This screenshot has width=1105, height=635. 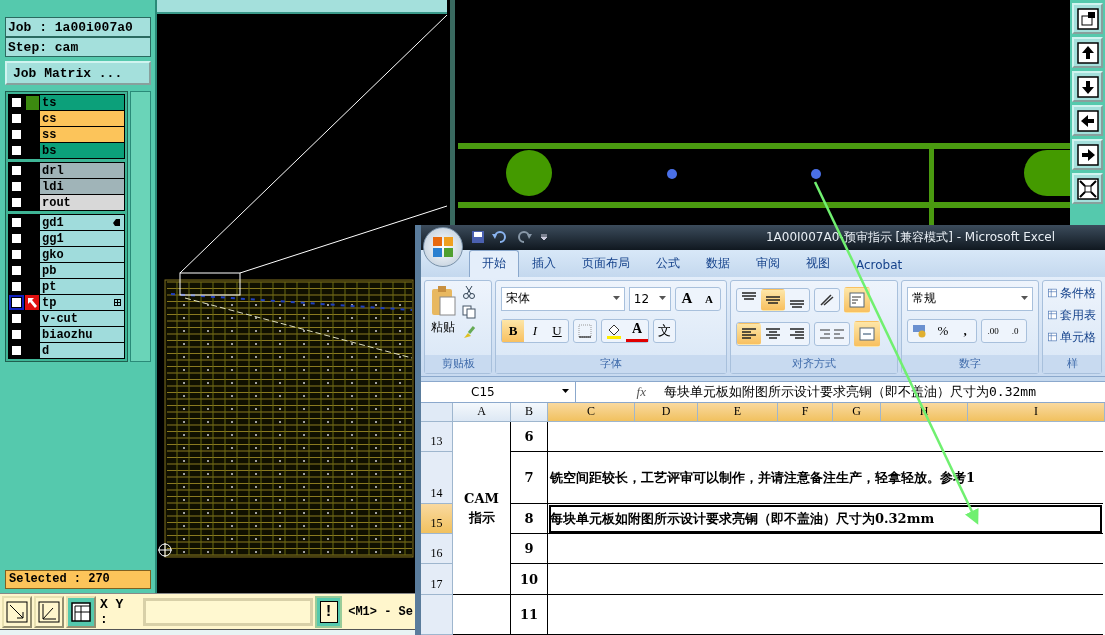 What do you see at coordinates (437, 478) in the screenshot?
I see `row-header: 14` at bounding box center [437, 478].